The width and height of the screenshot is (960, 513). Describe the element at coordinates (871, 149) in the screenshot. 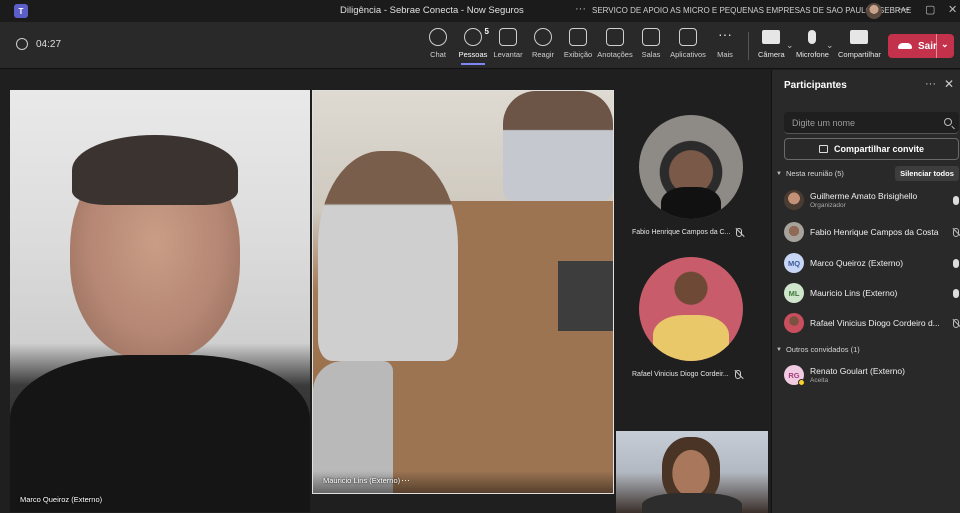

I see `share-invite-button: Compartilhar convite` at that location.